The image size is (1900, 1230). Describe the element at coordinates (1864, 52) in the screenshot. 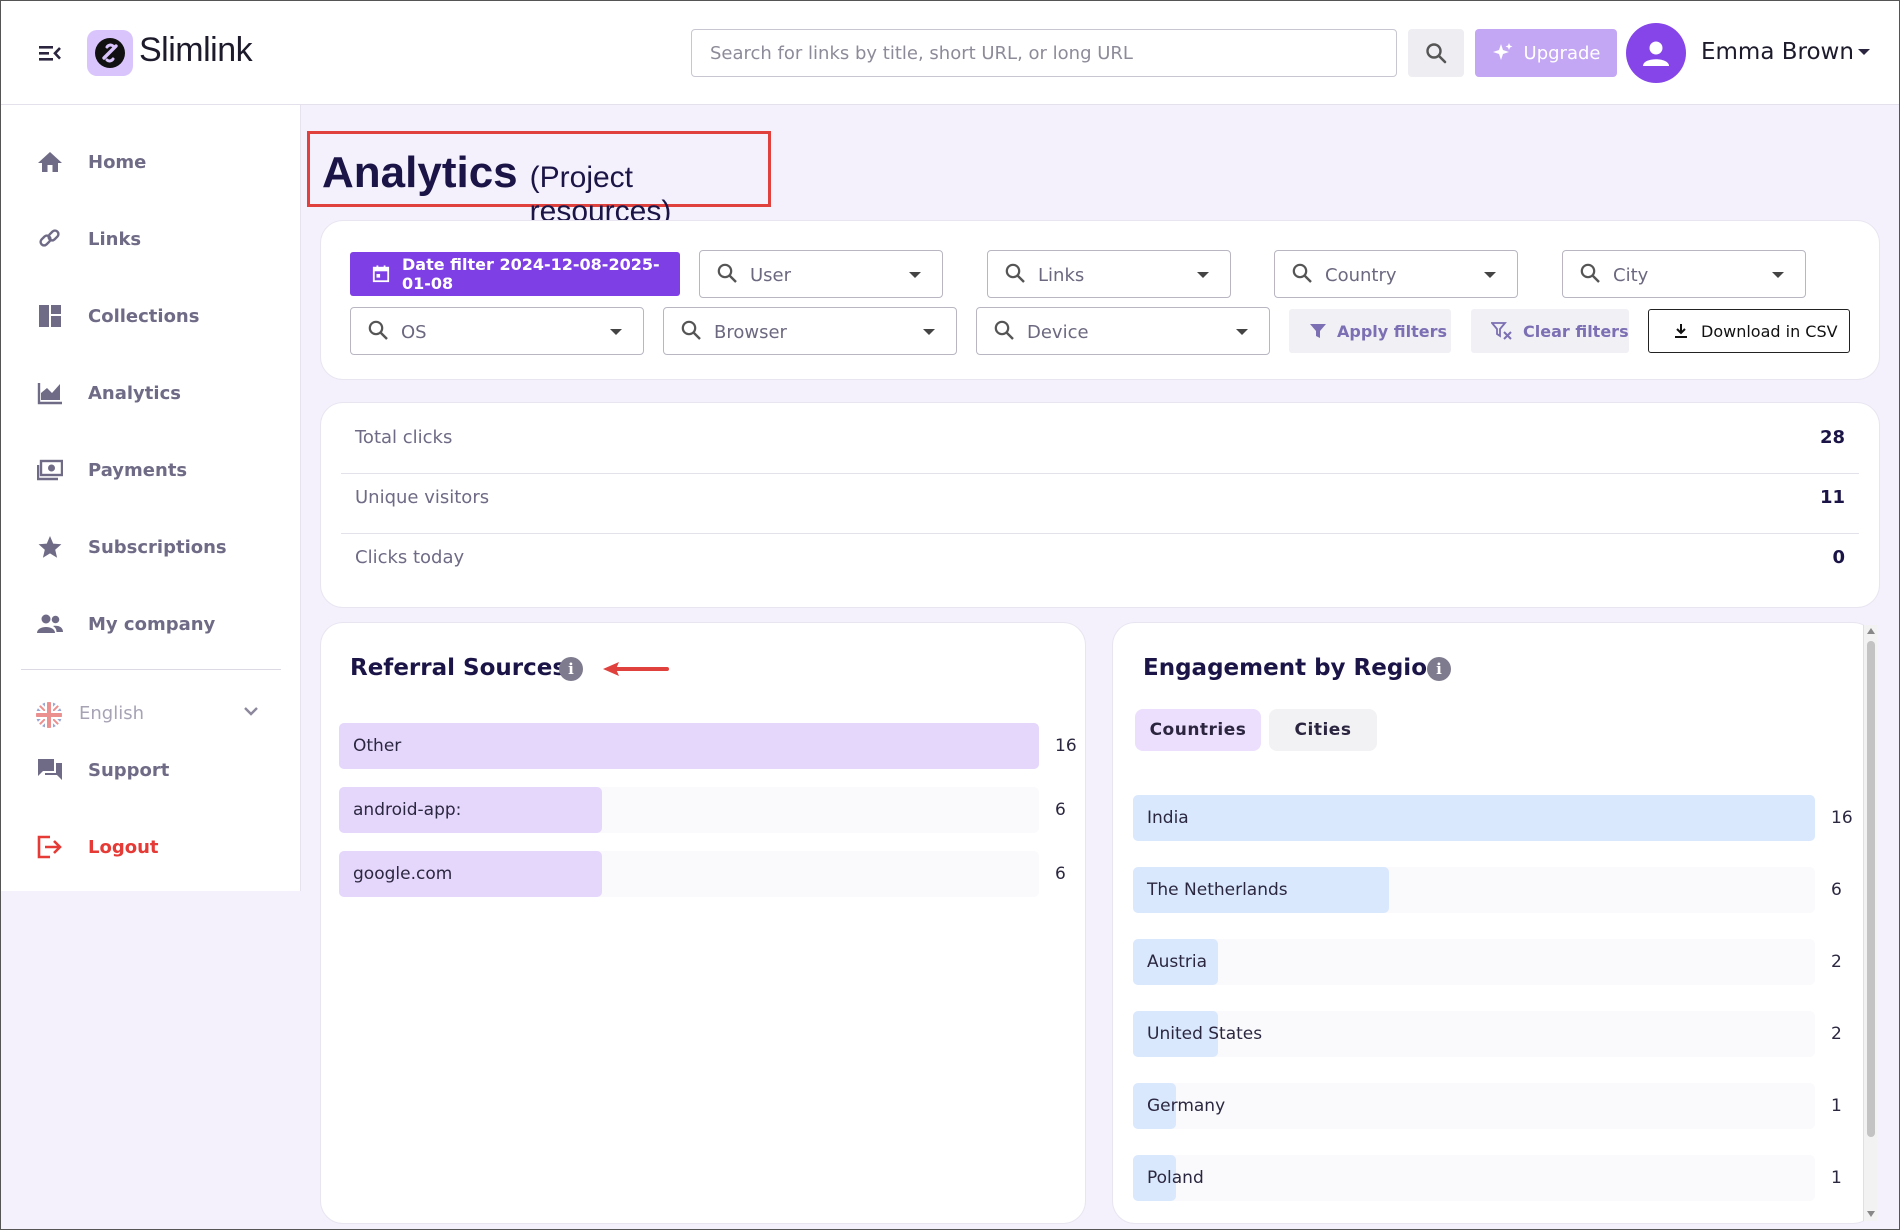

I see `chevron-down-icon` at that location.